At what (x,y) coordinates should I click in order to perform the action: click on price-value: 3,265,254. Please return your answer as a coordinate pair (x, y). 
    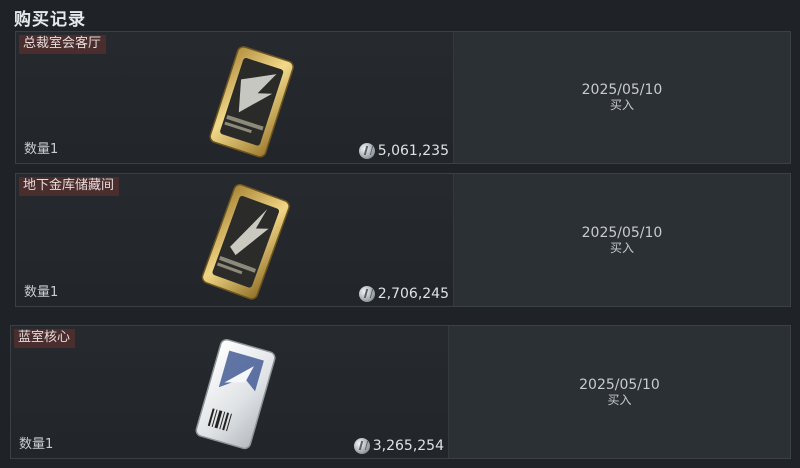
    Looking at the image, I should click on (408, 446).